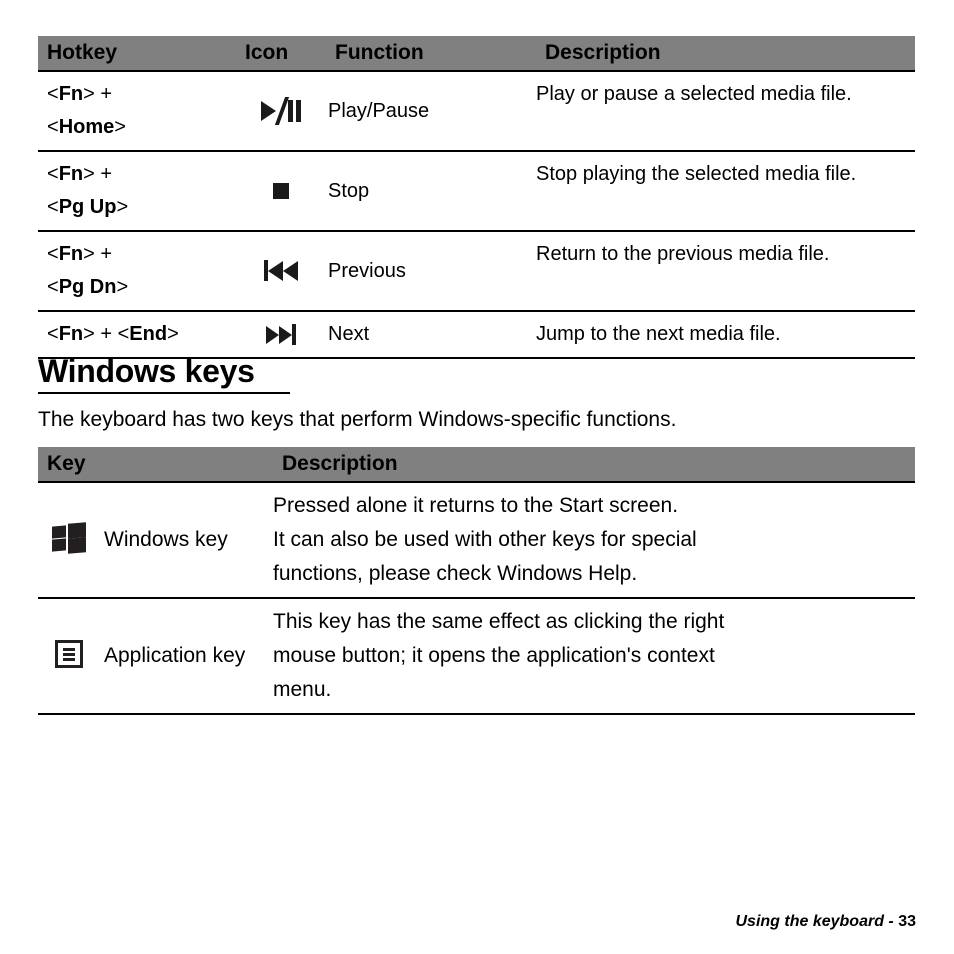 This screenshot has width=954, height=954. I want to click on windows-pane-bottom-left, so click(59, 545).